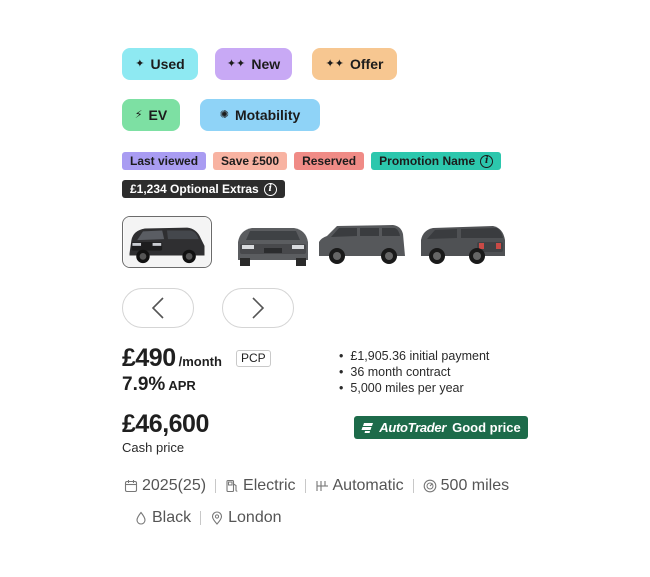 Image resolution: width=650 pixels, height=577 pixels. Describe the element at coordinates (208, 518) in the screenshot. I see `specs-row: Black London` at that location.